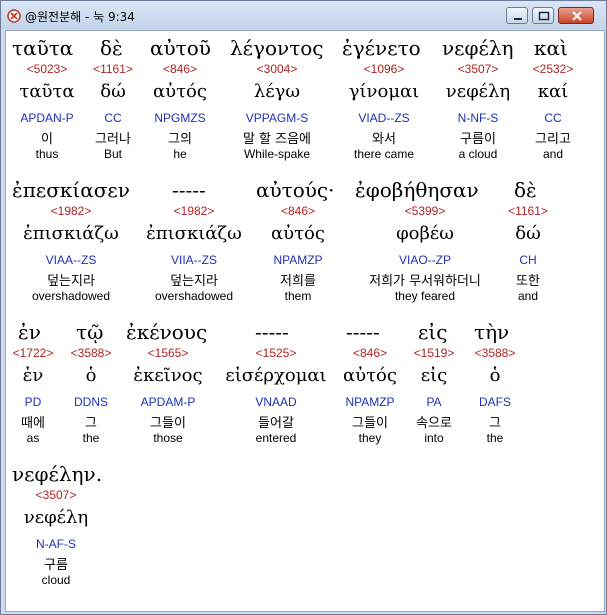 The height and width of the screenshot is (615, 607). Describe the element at coordinates (14, 15) in the screenshot. I see `app-icon` at that location.